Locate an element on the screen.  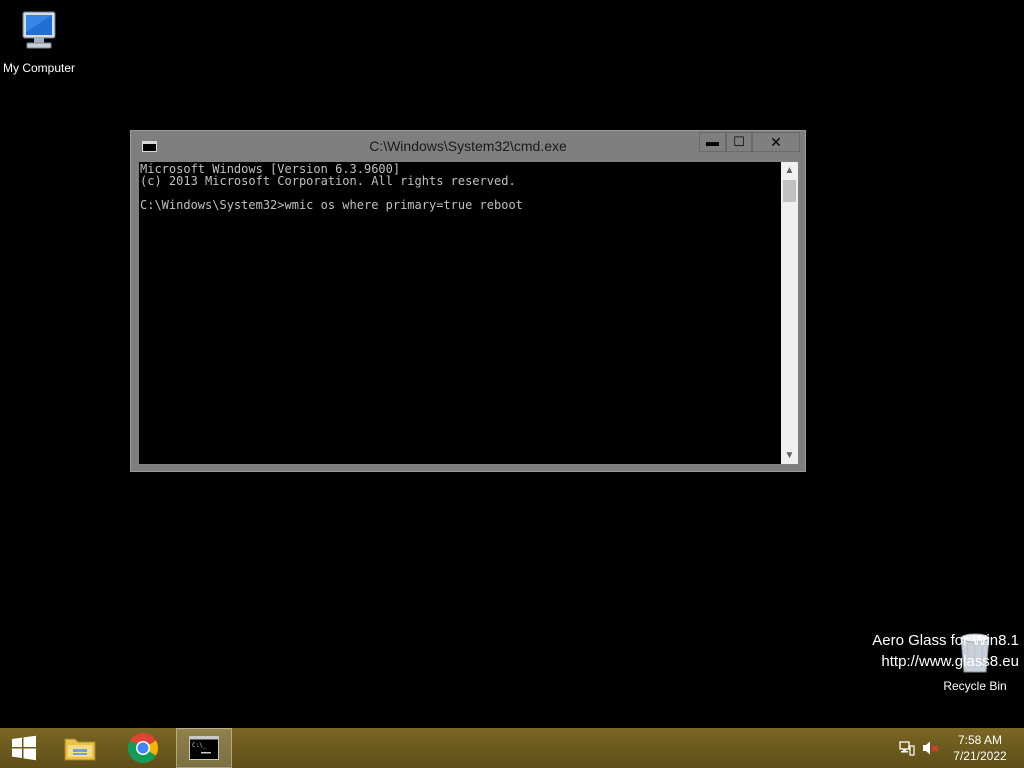
scrollbar-thumb is located at coordinates (789, 191).